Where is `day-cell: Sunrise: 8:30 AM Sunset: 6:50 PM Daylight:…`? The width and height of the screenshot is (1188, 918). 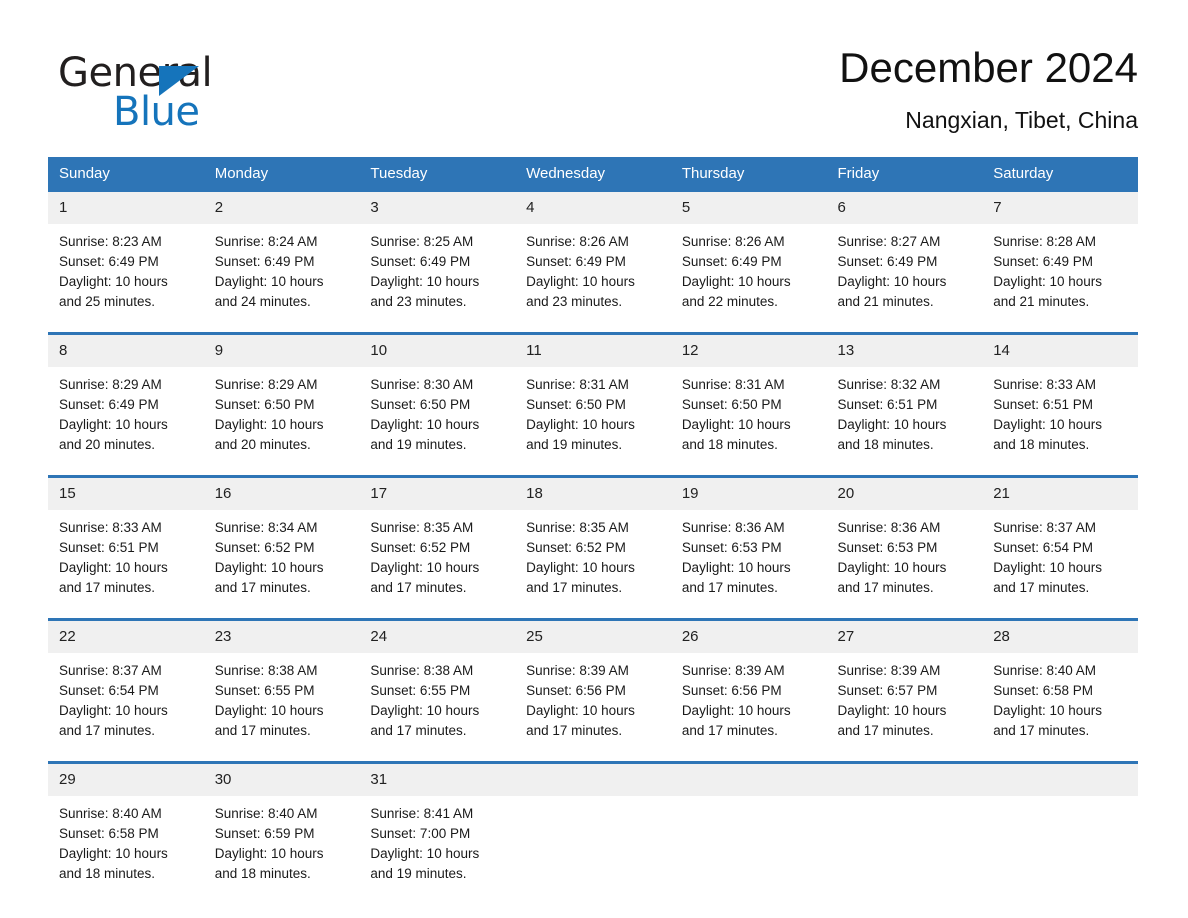 day-cell: Sunrise: 8:30 AM Sunset: 6:50 PM Daylight:… is located at coordinates (437, 422).